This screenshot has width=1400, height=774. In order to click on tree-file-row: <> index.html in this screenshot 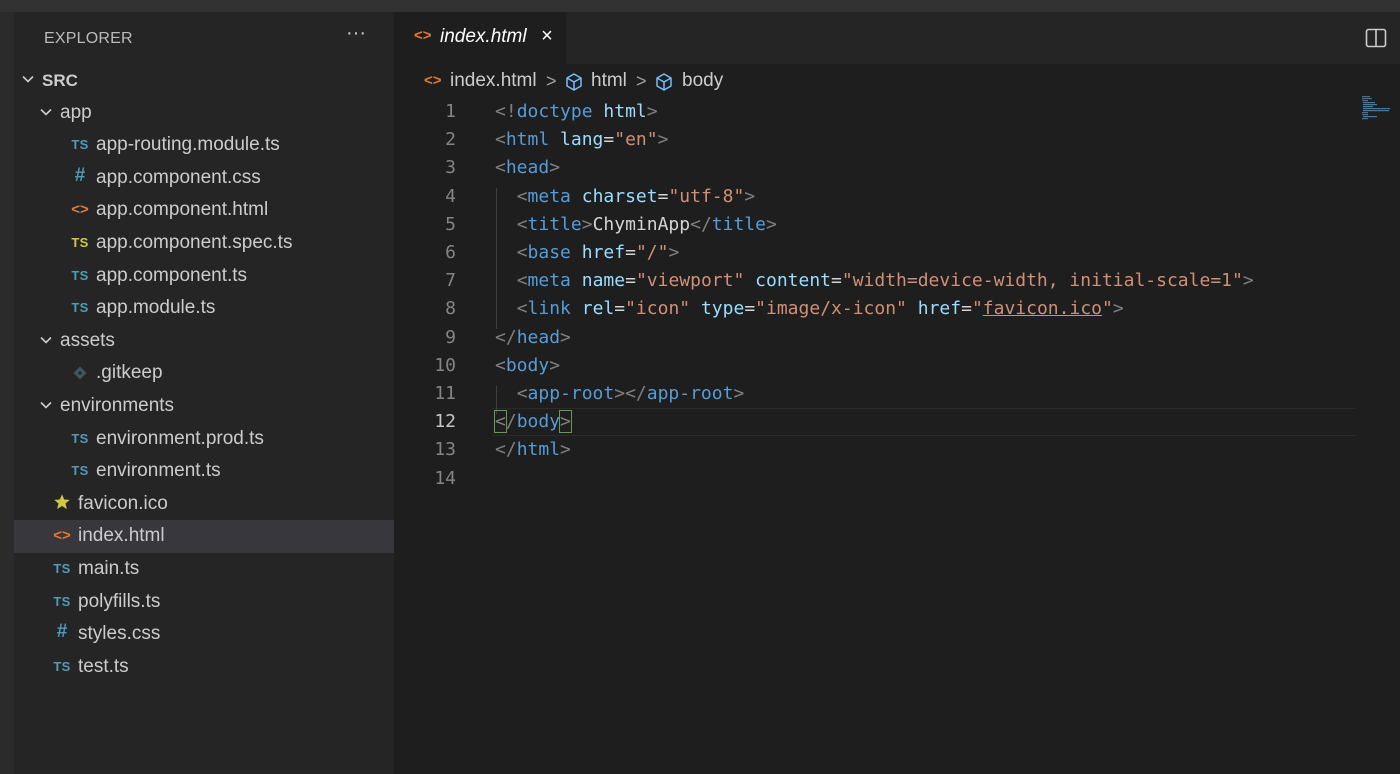, I will do `click(204, 536)`.